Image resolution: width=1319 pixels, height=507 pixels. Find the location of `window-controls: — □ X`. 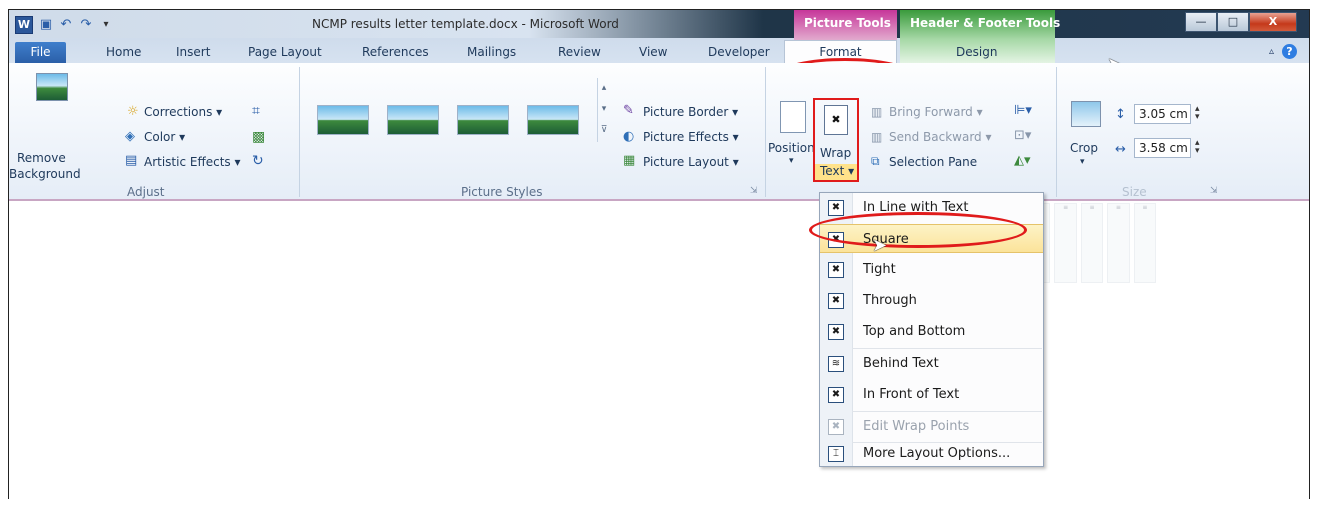

window-controls: — □ X is located at coordinates (1241, 22).